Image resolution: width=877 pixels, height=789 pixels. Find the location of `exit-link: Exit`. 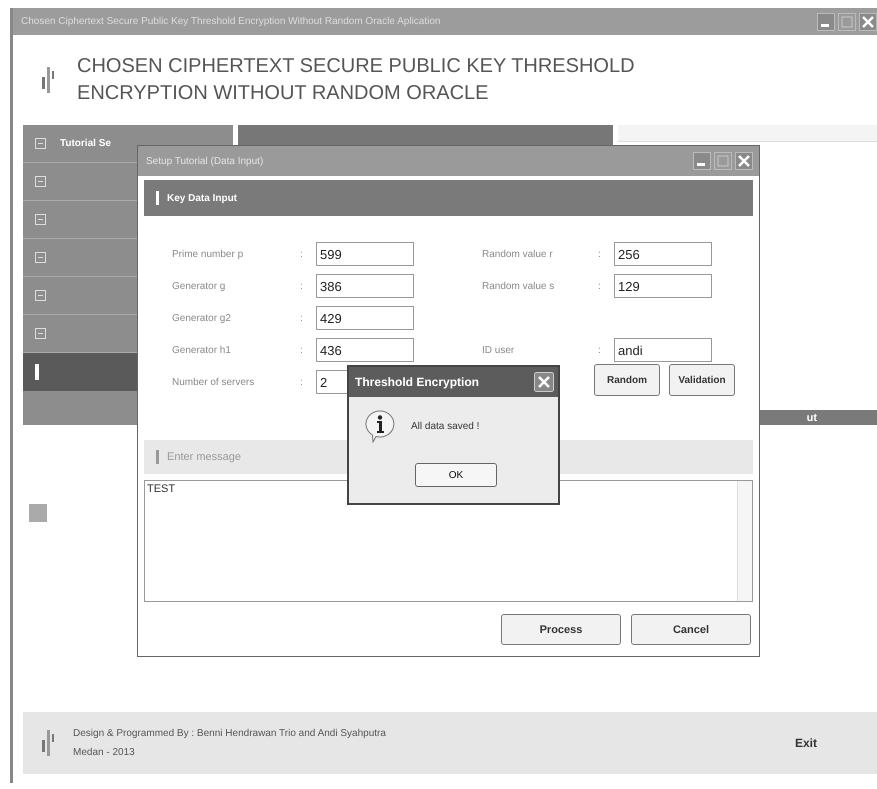

exit-link: Exit is located at coordinates (805, 743).